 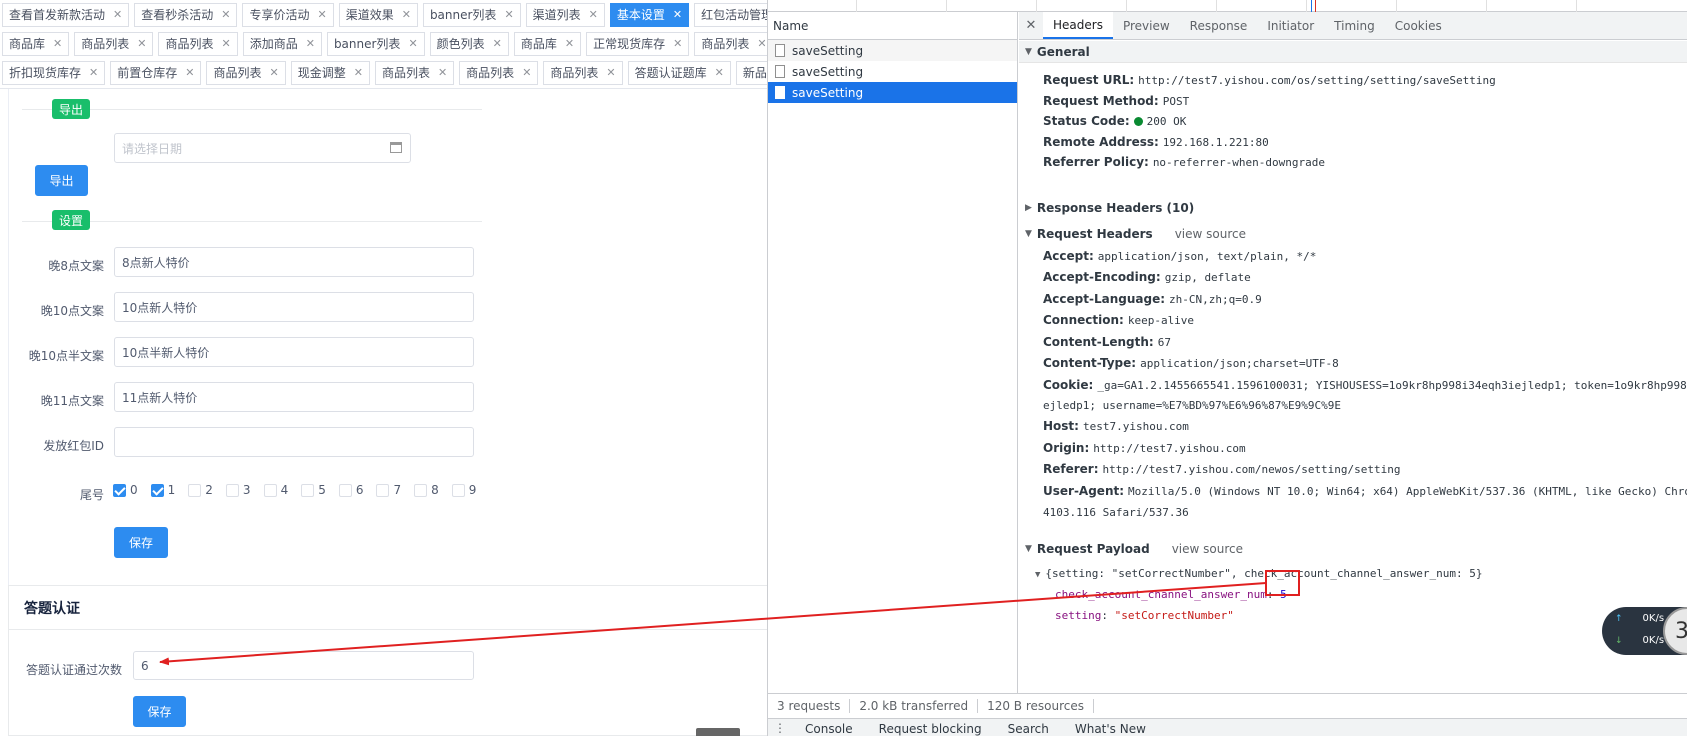 What do you see at coordinates (638, 43) in the screenshot?
I see `page-tab: 正常现货库存 ✕` at bounding box center [638, 43].